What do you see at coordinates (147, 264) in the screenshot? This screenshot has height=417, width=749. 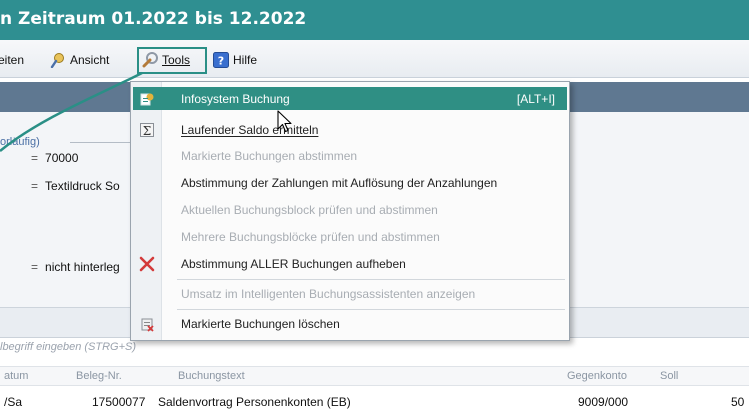 I see `red-x-icon` at bounding box center [147, 264].